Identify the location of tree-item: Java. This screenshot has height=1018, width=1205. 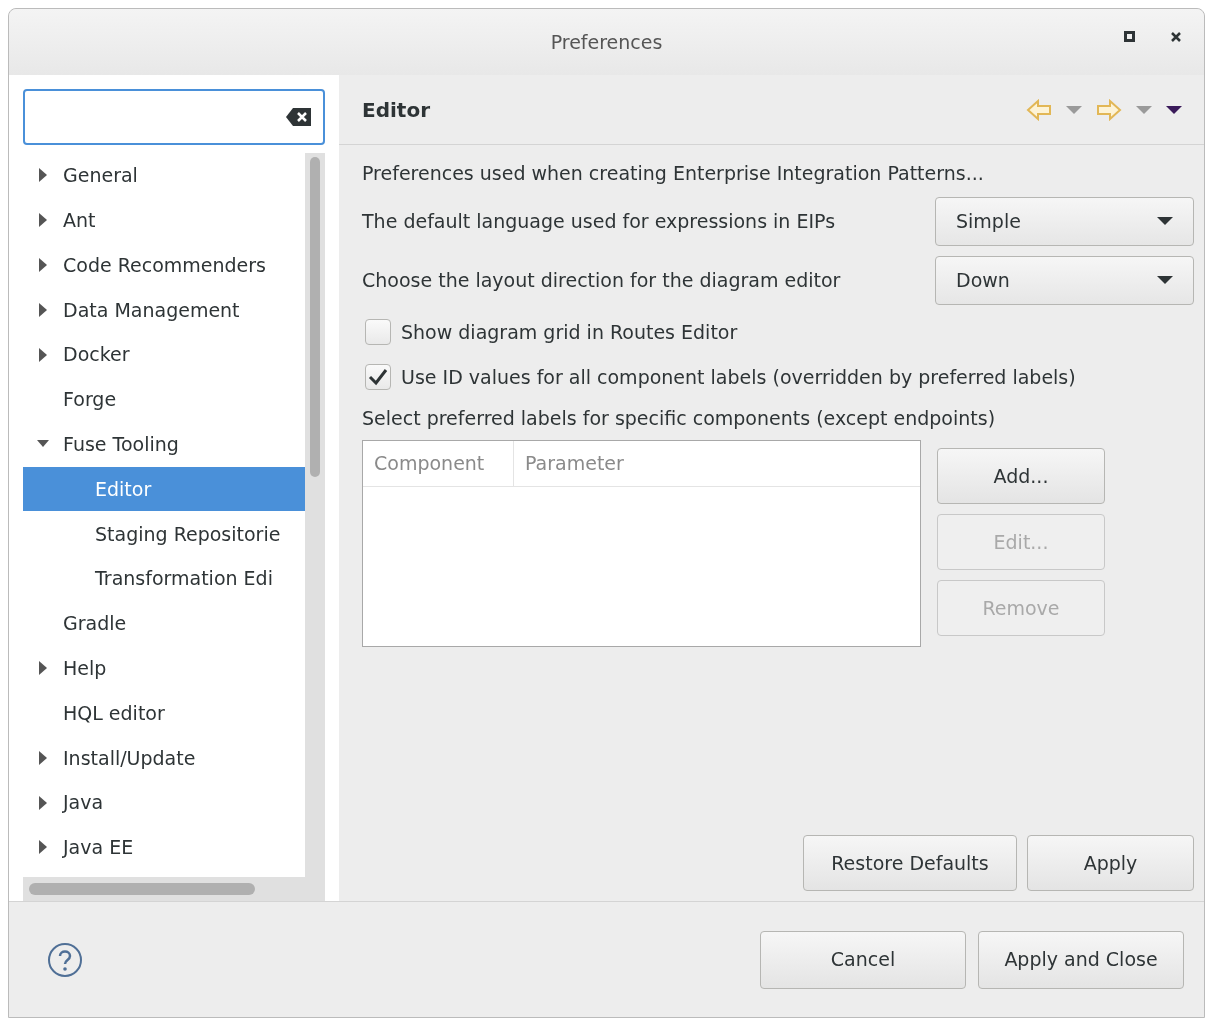
(164, 802).